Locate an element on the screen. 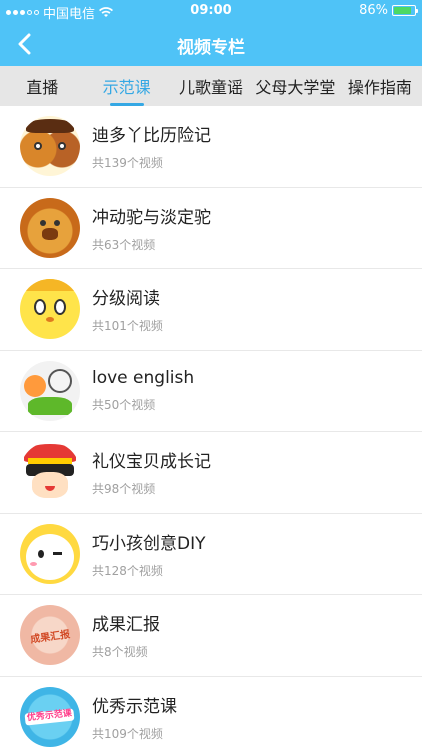 This screenshot has height=750, width=422. item-title: 优秀示范课 is located at coordinates (134, 706).